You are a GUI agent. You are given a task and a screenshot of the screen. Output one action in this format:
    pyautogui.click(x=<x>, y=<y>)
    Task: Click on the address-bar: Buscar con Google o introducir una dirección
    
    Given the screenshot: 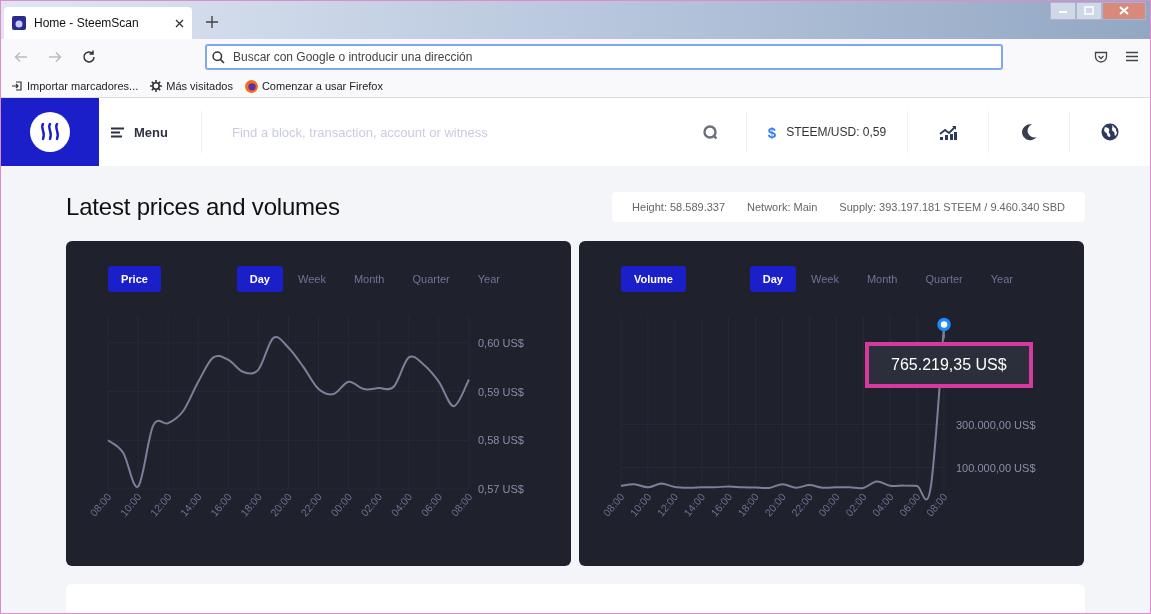 What is the action you would take?
    pyautogui.click(x=604, y=57)
    